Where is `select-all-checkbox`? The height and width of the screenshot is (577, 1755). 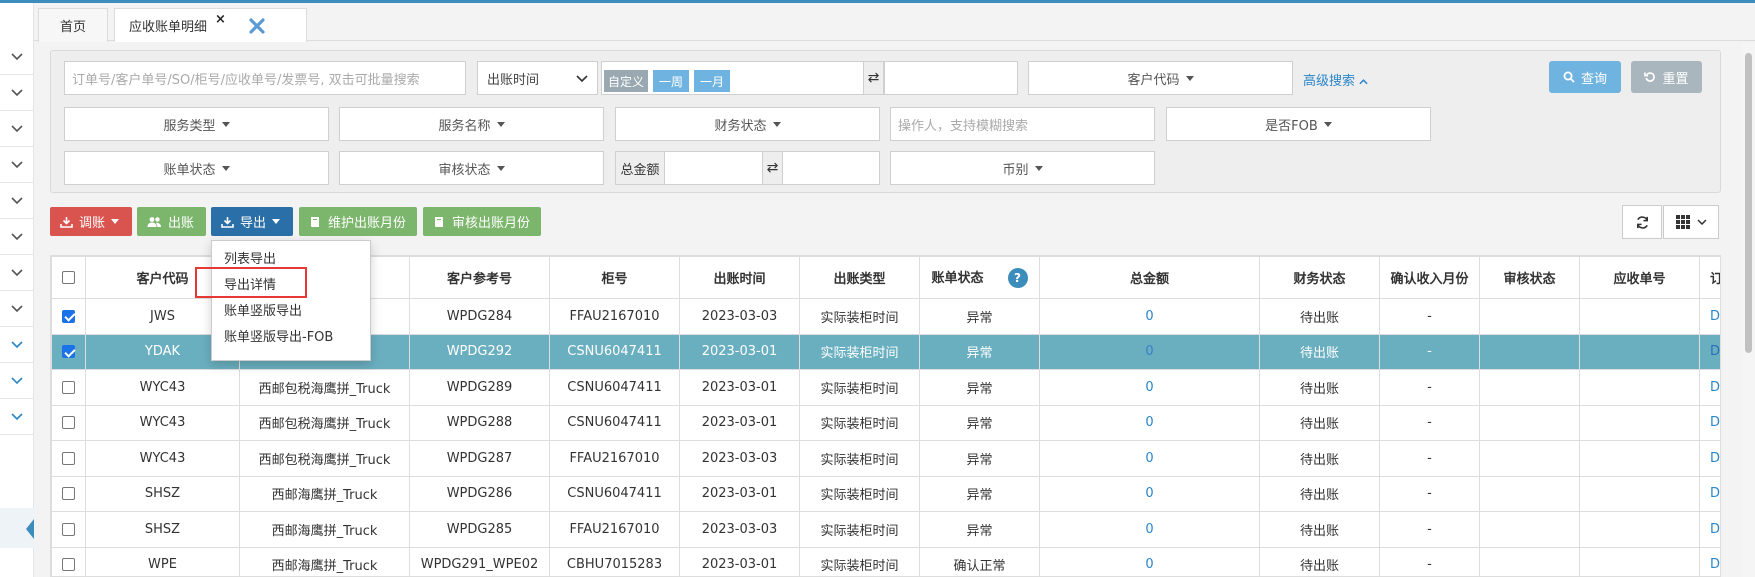 select-all-checkbox is located at coordinates (68, 277).